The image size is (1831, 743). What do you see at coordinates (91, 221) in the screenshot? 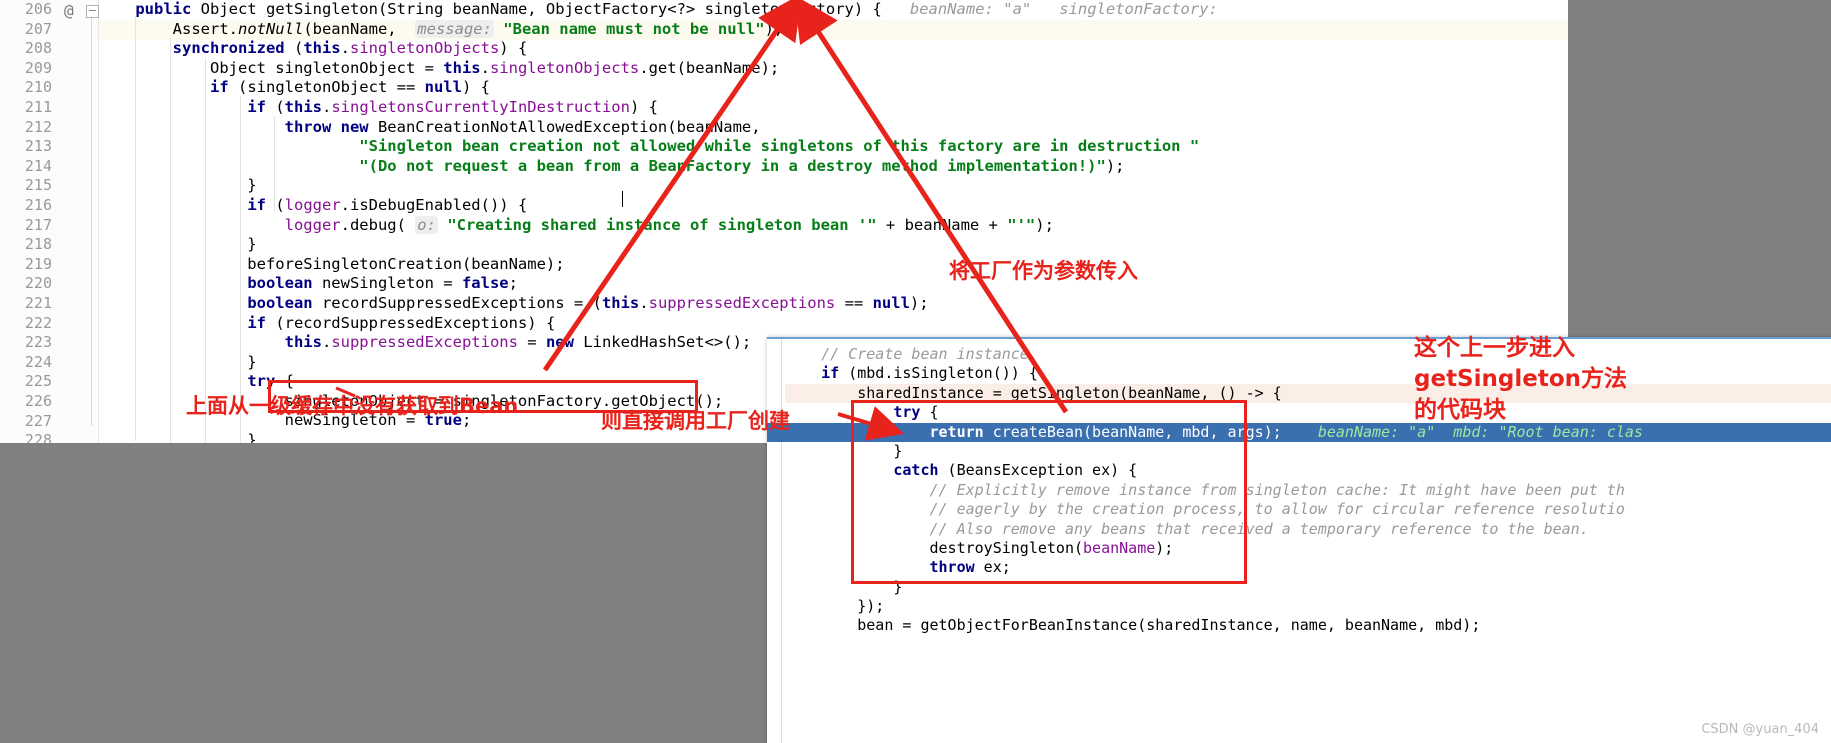
I see `fold-guide-line` at bounding box center [91, 221].